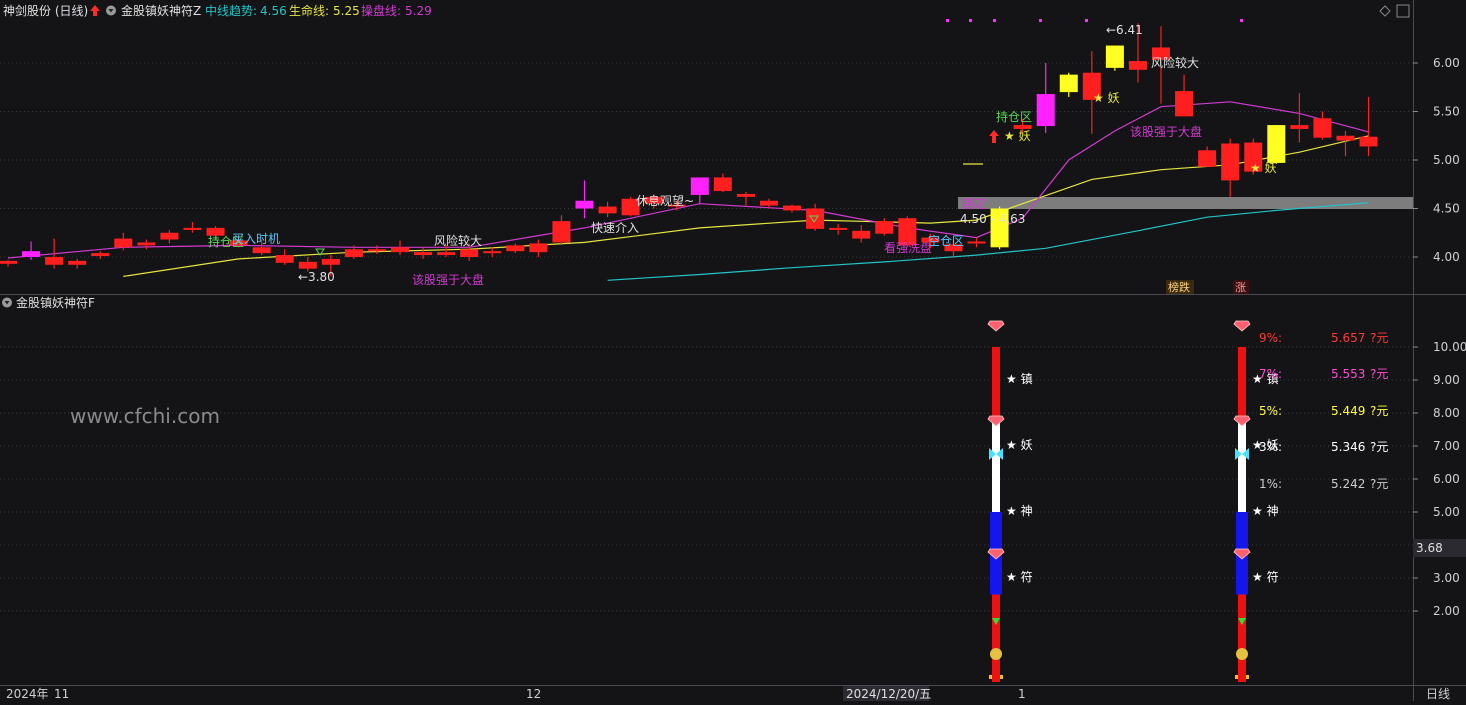 This screenshot has height=705, width=1466. What do you see at coordinates (1446, 512) in the screenshot?
I see `sub-y-tick-label: 5.00` at bounding box center [1446, 512].